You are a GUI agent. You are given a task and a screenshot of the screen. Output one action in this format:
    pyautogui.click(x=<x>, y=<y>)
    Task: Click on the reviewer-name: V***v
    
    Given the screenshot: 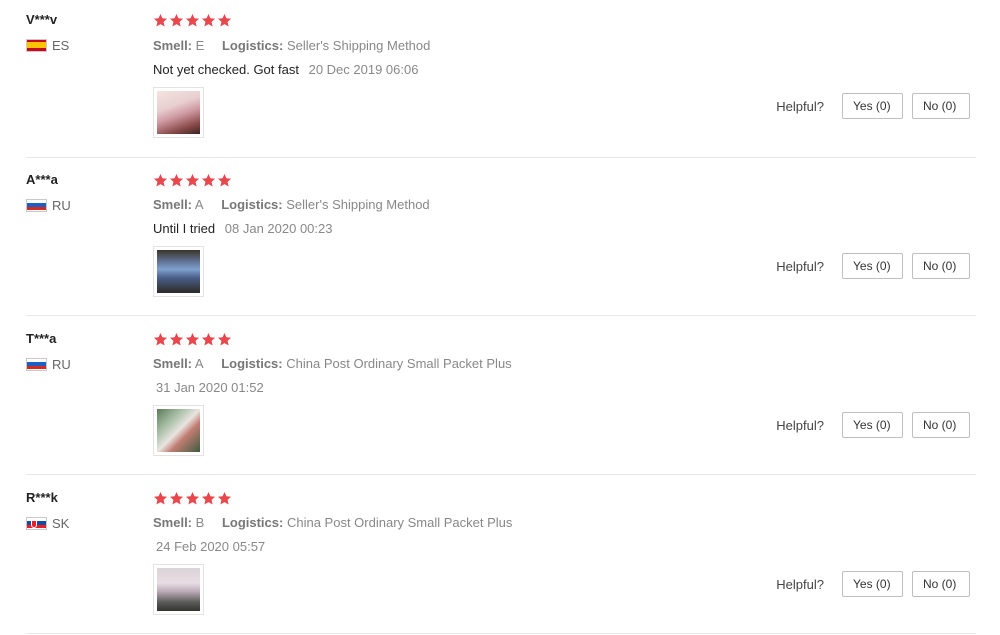 What is the action you would take?
    pyautogui.click(x=42, y=19)
    